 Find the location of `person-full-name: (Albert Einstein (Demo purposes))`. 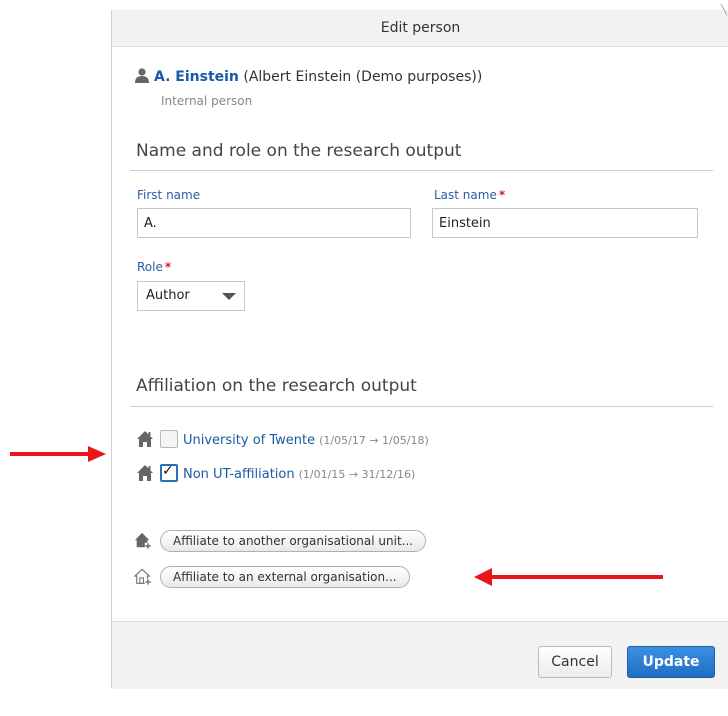

person-full-name: (Albert Einstein (Demo purposes)) is located at coordinates (363, 77).